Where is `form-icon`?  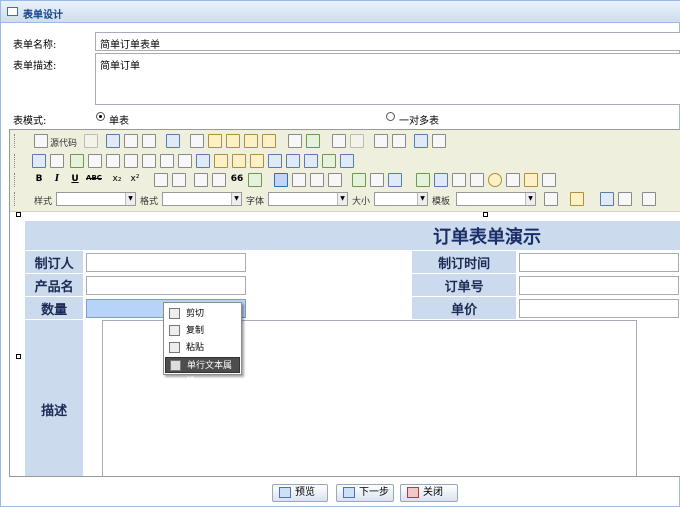 form-icon is located at coordinates (39, 161).